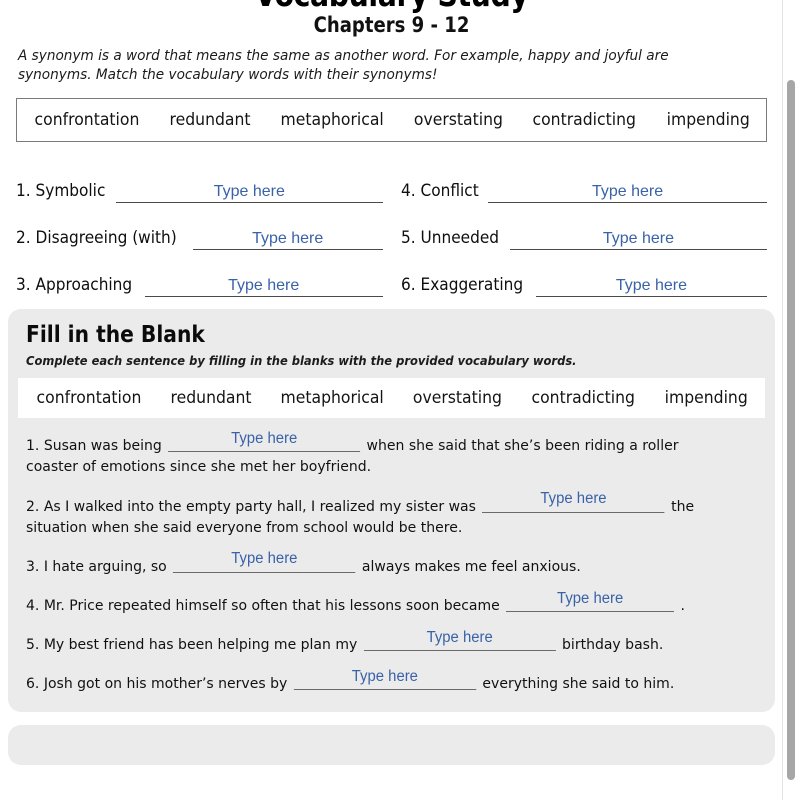 The height and width of the screenshot is (800, 800). I want to click on matching-item-6: 6. Exaggerating Type here, so click(583, 273).